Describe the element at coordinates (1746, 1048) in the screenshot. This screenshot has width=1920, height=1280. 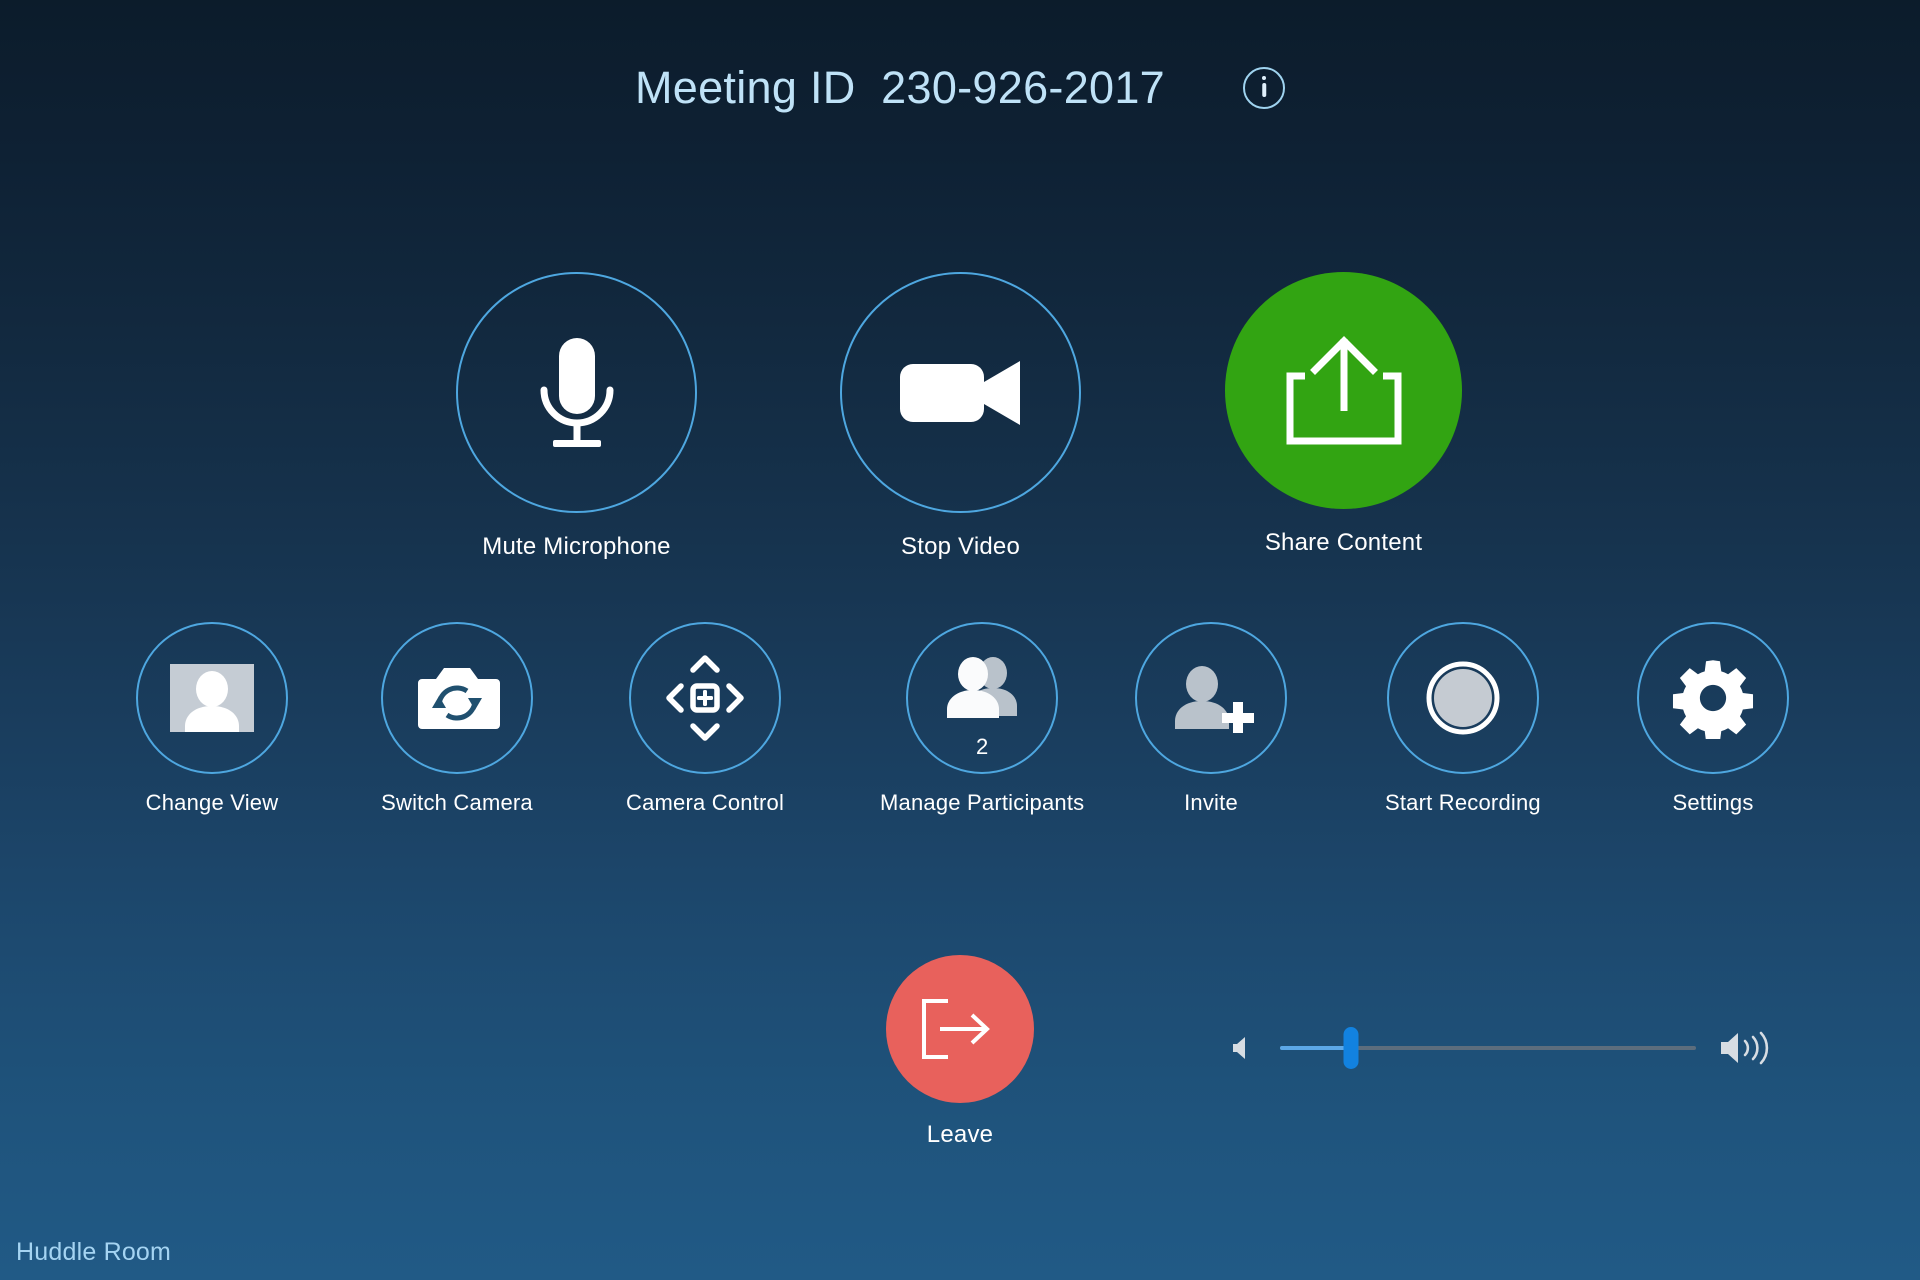
I see `speaker-high-icon` at that location.